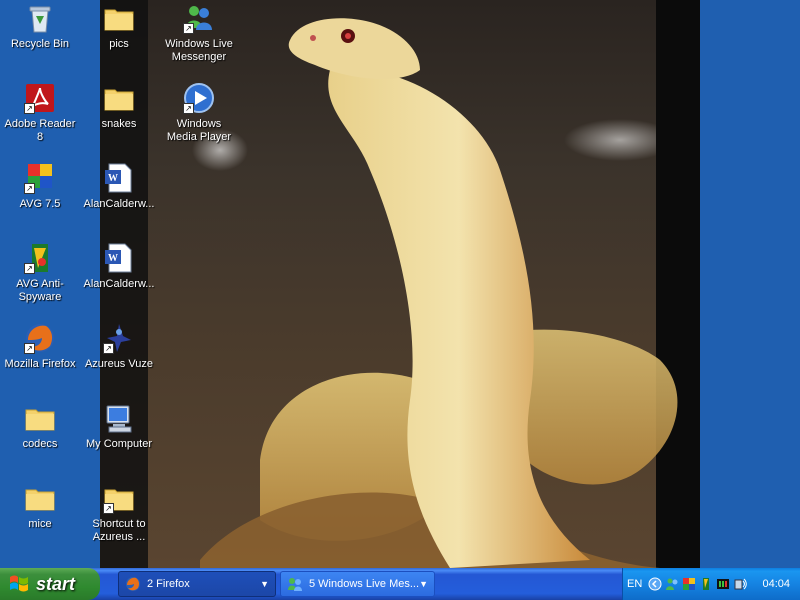 This screenshot has height=600, width=800. What do you see at coordinates (40, 524) in the screenshot?
I see `desktop-icon-label: mice` at bounding box center [40, 524].